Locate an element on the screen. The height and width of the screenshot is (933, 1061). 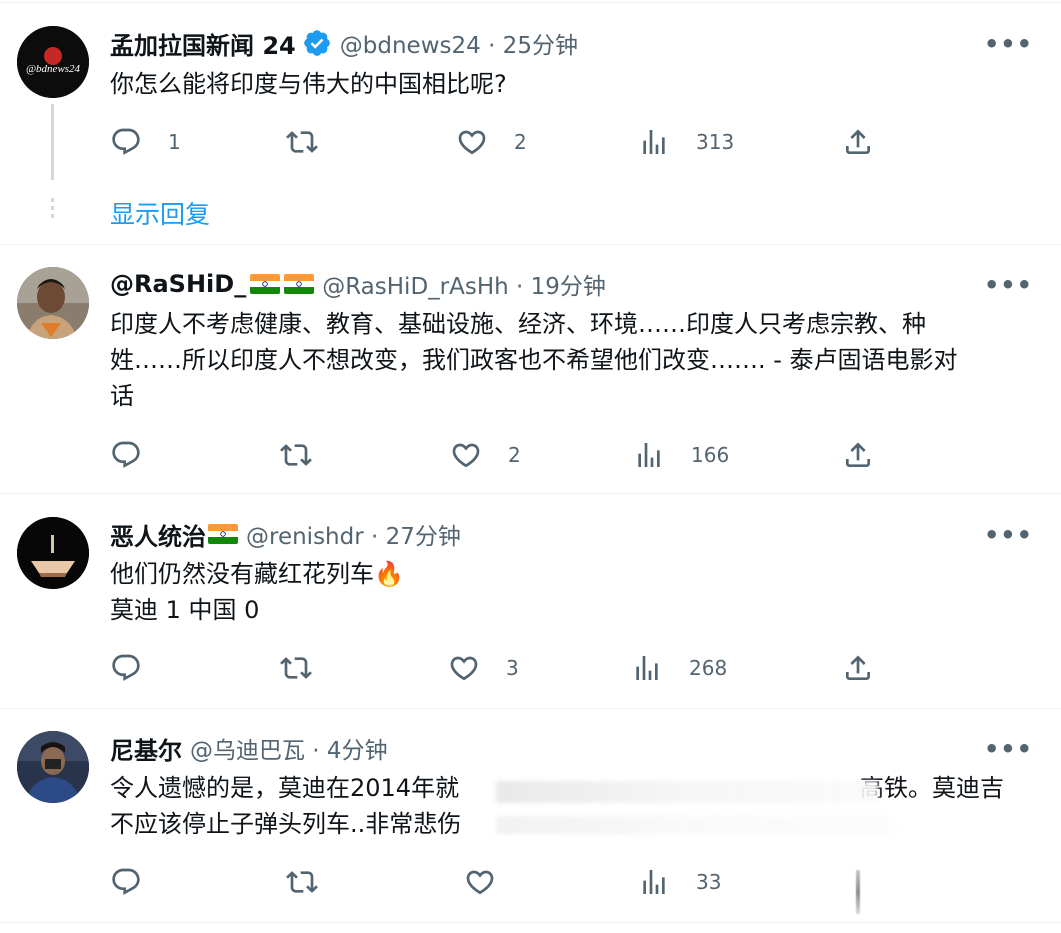
view-count: 313 is located at coordinates (715, 142).